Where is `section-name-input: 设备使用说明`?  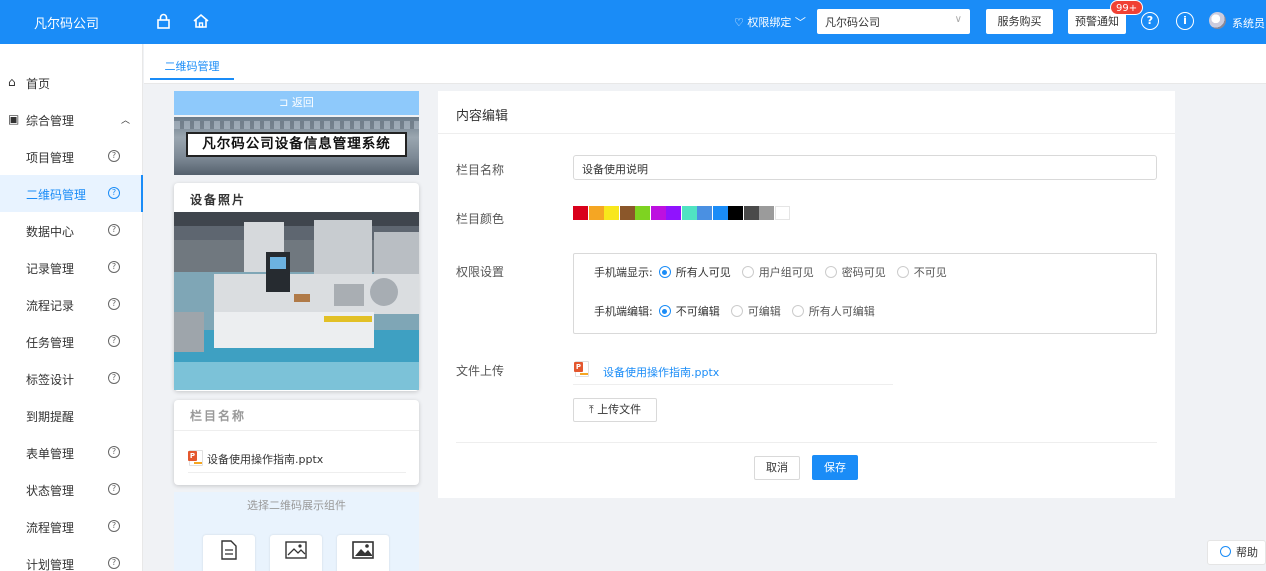
section-name-input: 设备使用说明 is located at coordinates (865, 167).